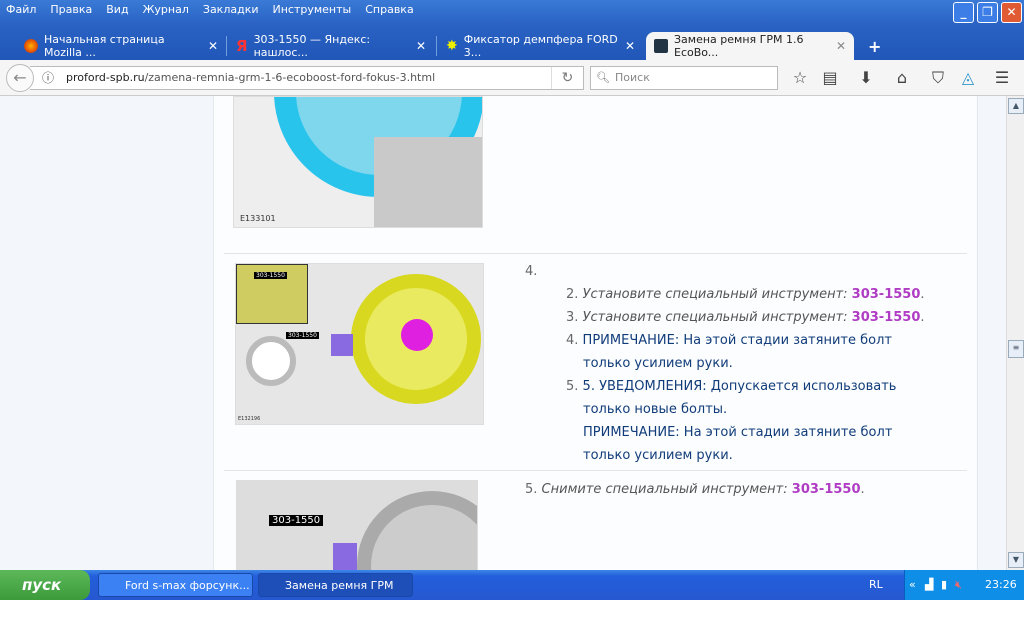 Image resolution: width=1024 pixels, height=622 pixels. Describe the element at coordinates (359, 344) in the screenshot. I see `diagram-image-2: 303-1550 303-1550 E132196` at that location.